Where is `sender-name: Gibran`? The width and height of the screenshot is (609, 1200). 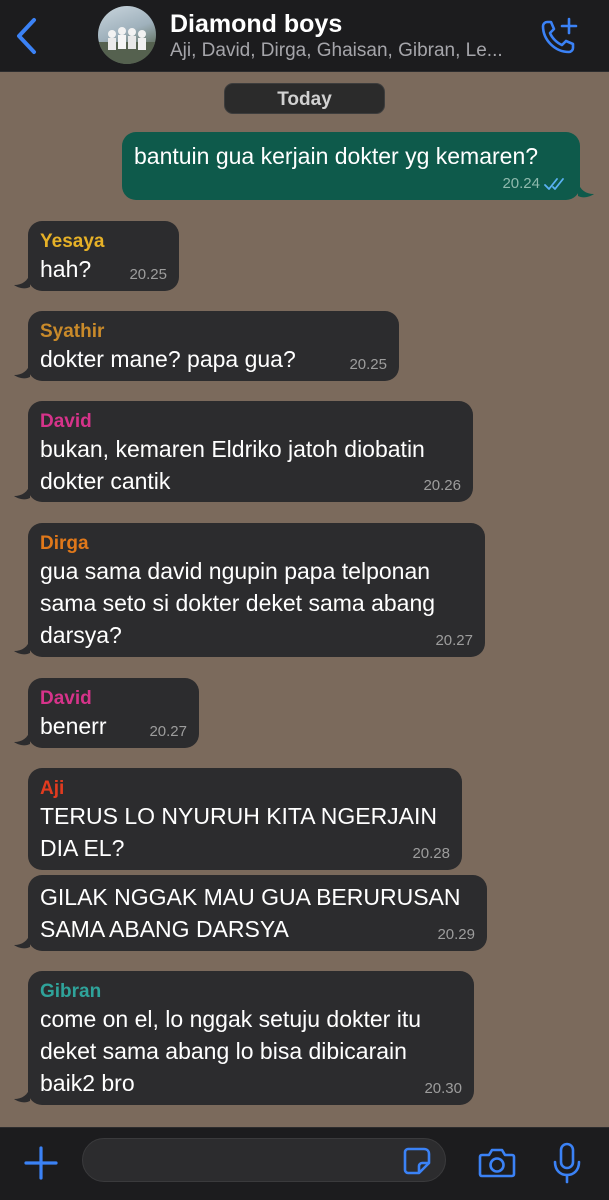
sender-name: Gibran is located at coordinates (251, 992).